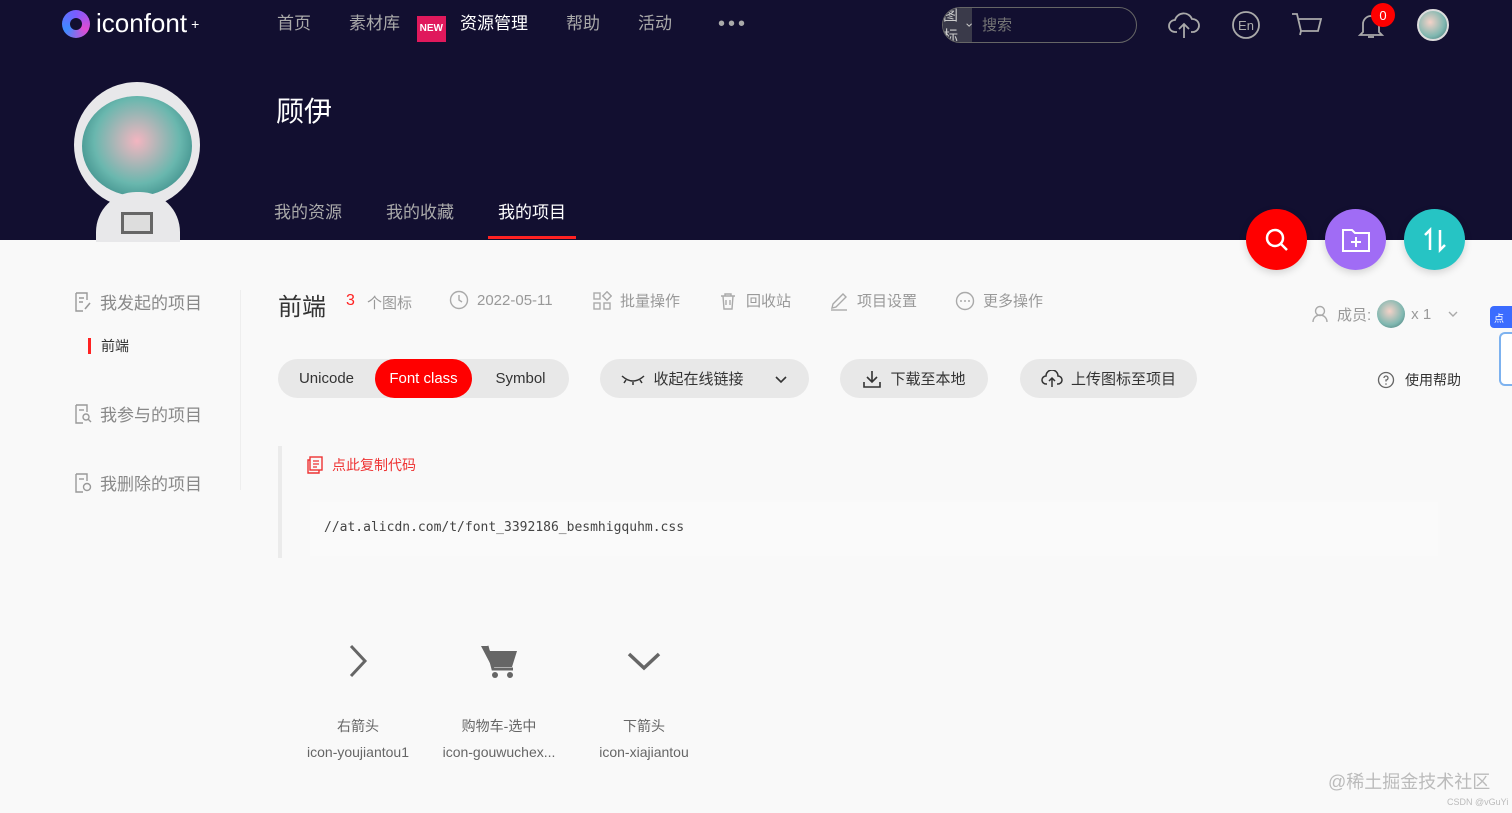 The width and height of the screenshot is (1512, 813). What do you see at coordinates (733, 24) in the screenshot?
I see `nav-more-icon: •••` at bounding box center [733, 24].